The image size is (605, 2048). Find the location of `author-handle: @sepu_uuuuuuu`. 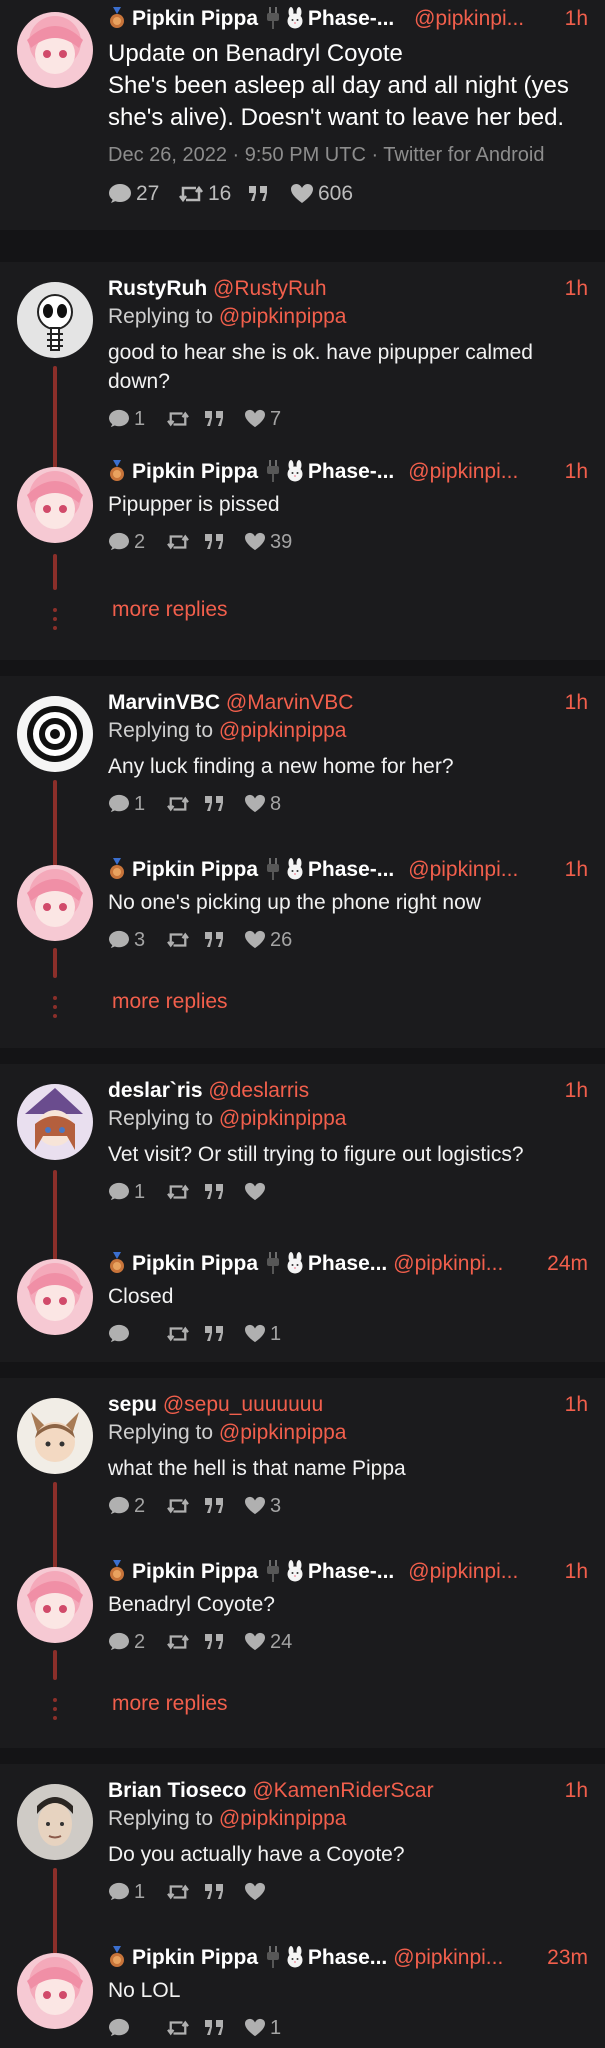

author-handle: @sepu_uuuuuuu is located at coordinates (243, 1404).